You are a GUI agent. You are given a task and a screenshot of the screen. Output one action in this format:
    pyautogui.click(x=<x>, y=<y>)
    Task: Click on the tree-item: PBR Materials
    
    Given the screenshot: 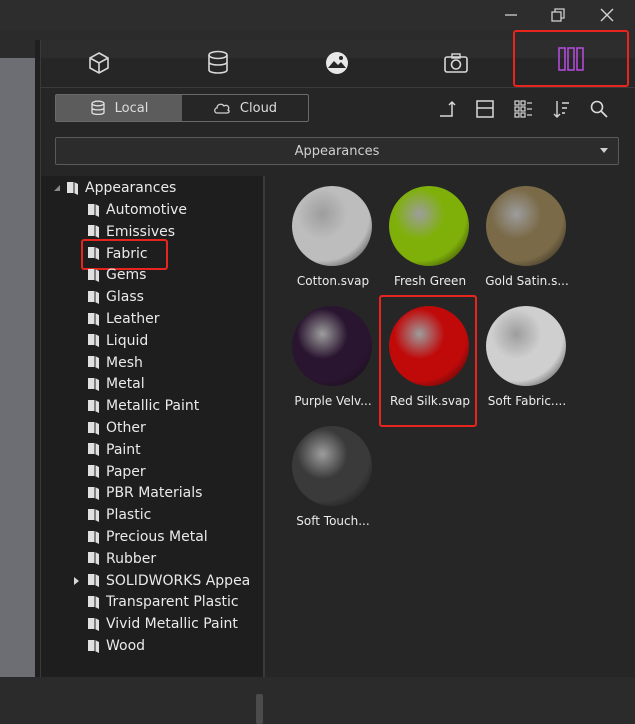 What is the action you would take?
    pyautogui.click(x=144, y=493)
    